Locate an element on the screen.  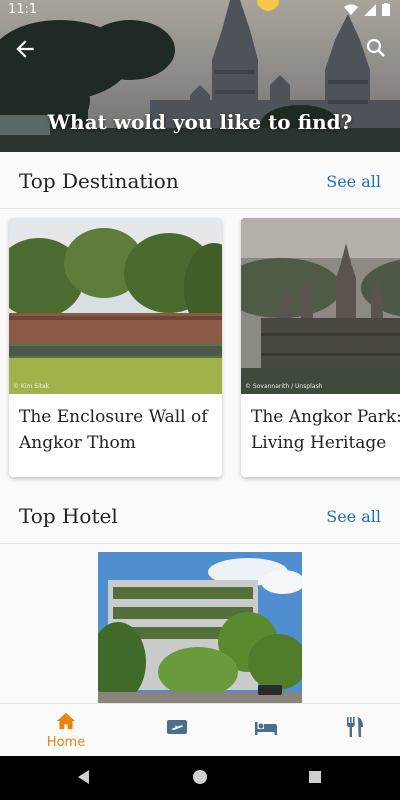
hotel-image is located at coordinates (200, 628).